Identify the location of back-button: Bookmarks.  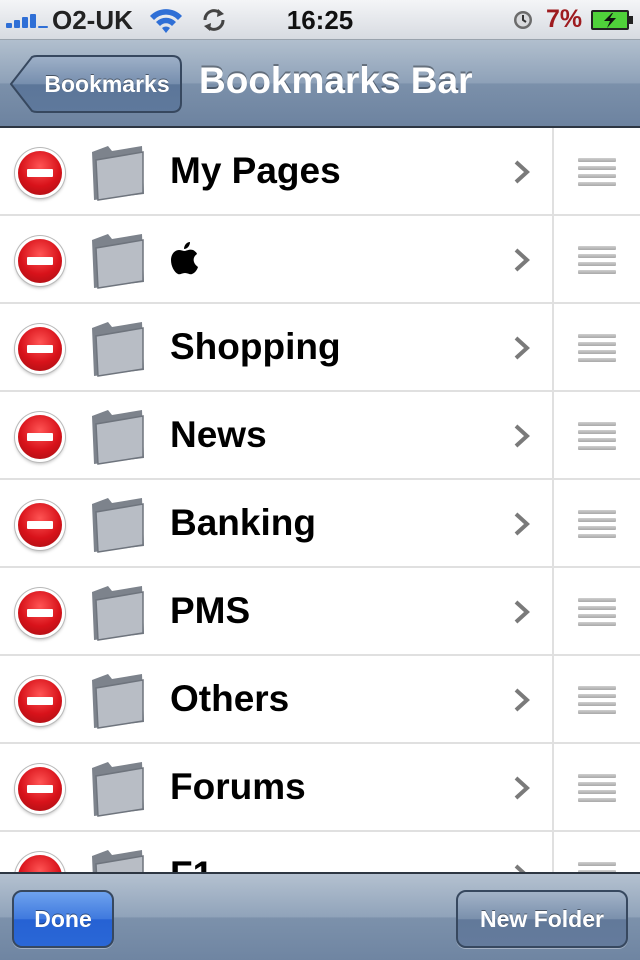
(96, 84).